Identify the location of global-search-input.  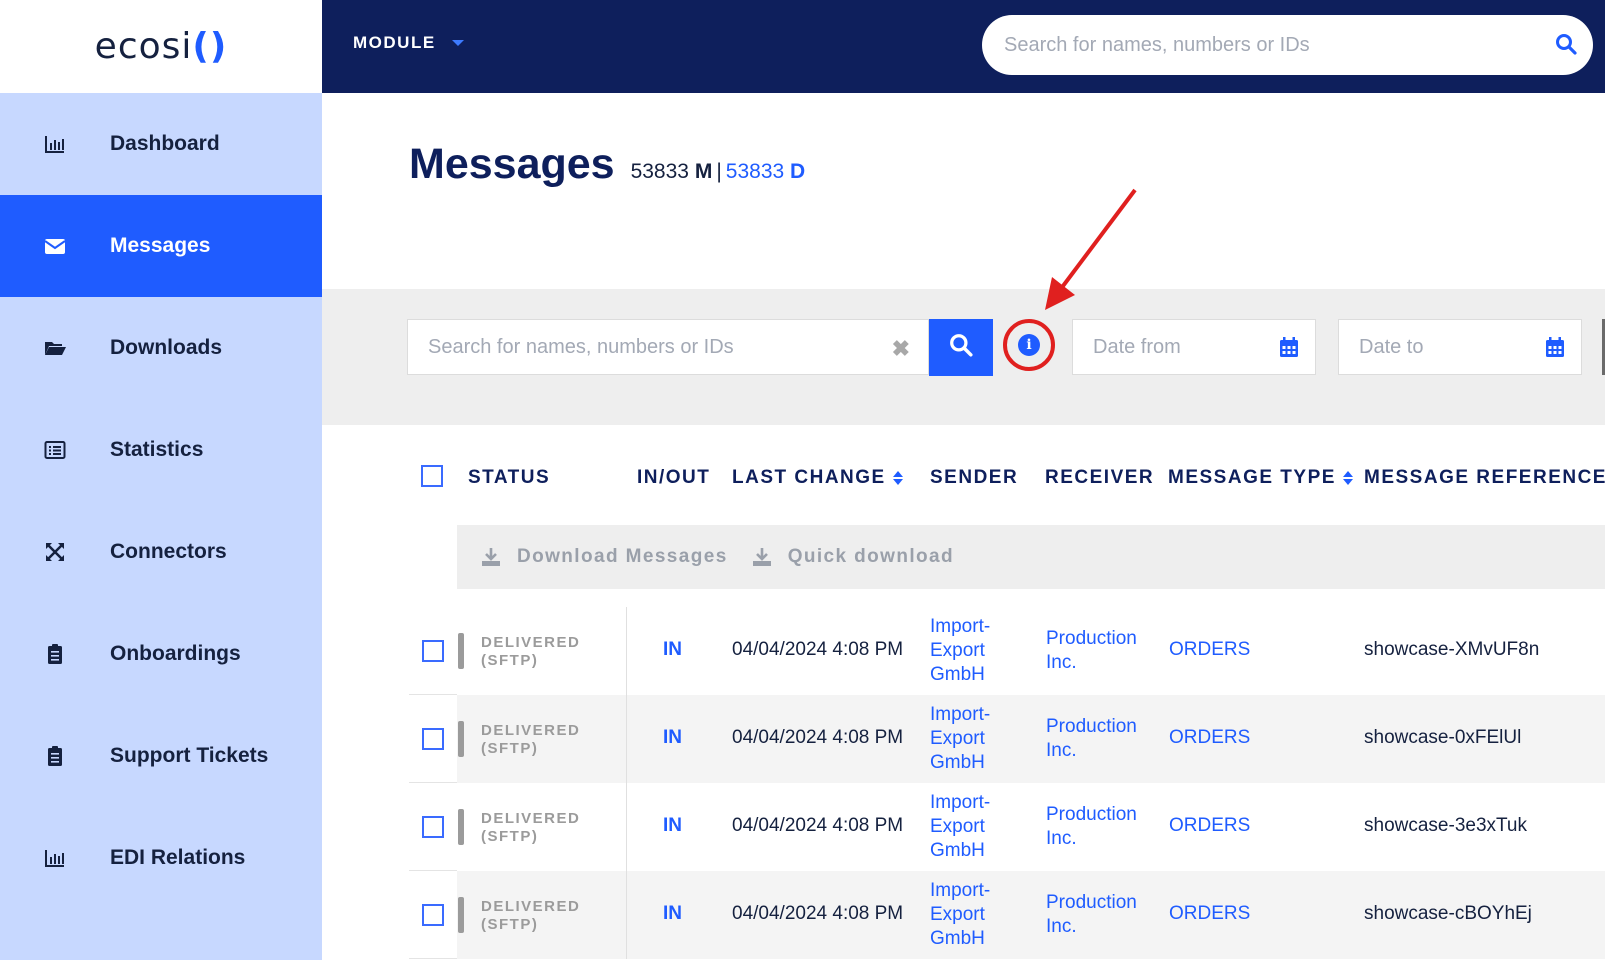
(1252, 45).